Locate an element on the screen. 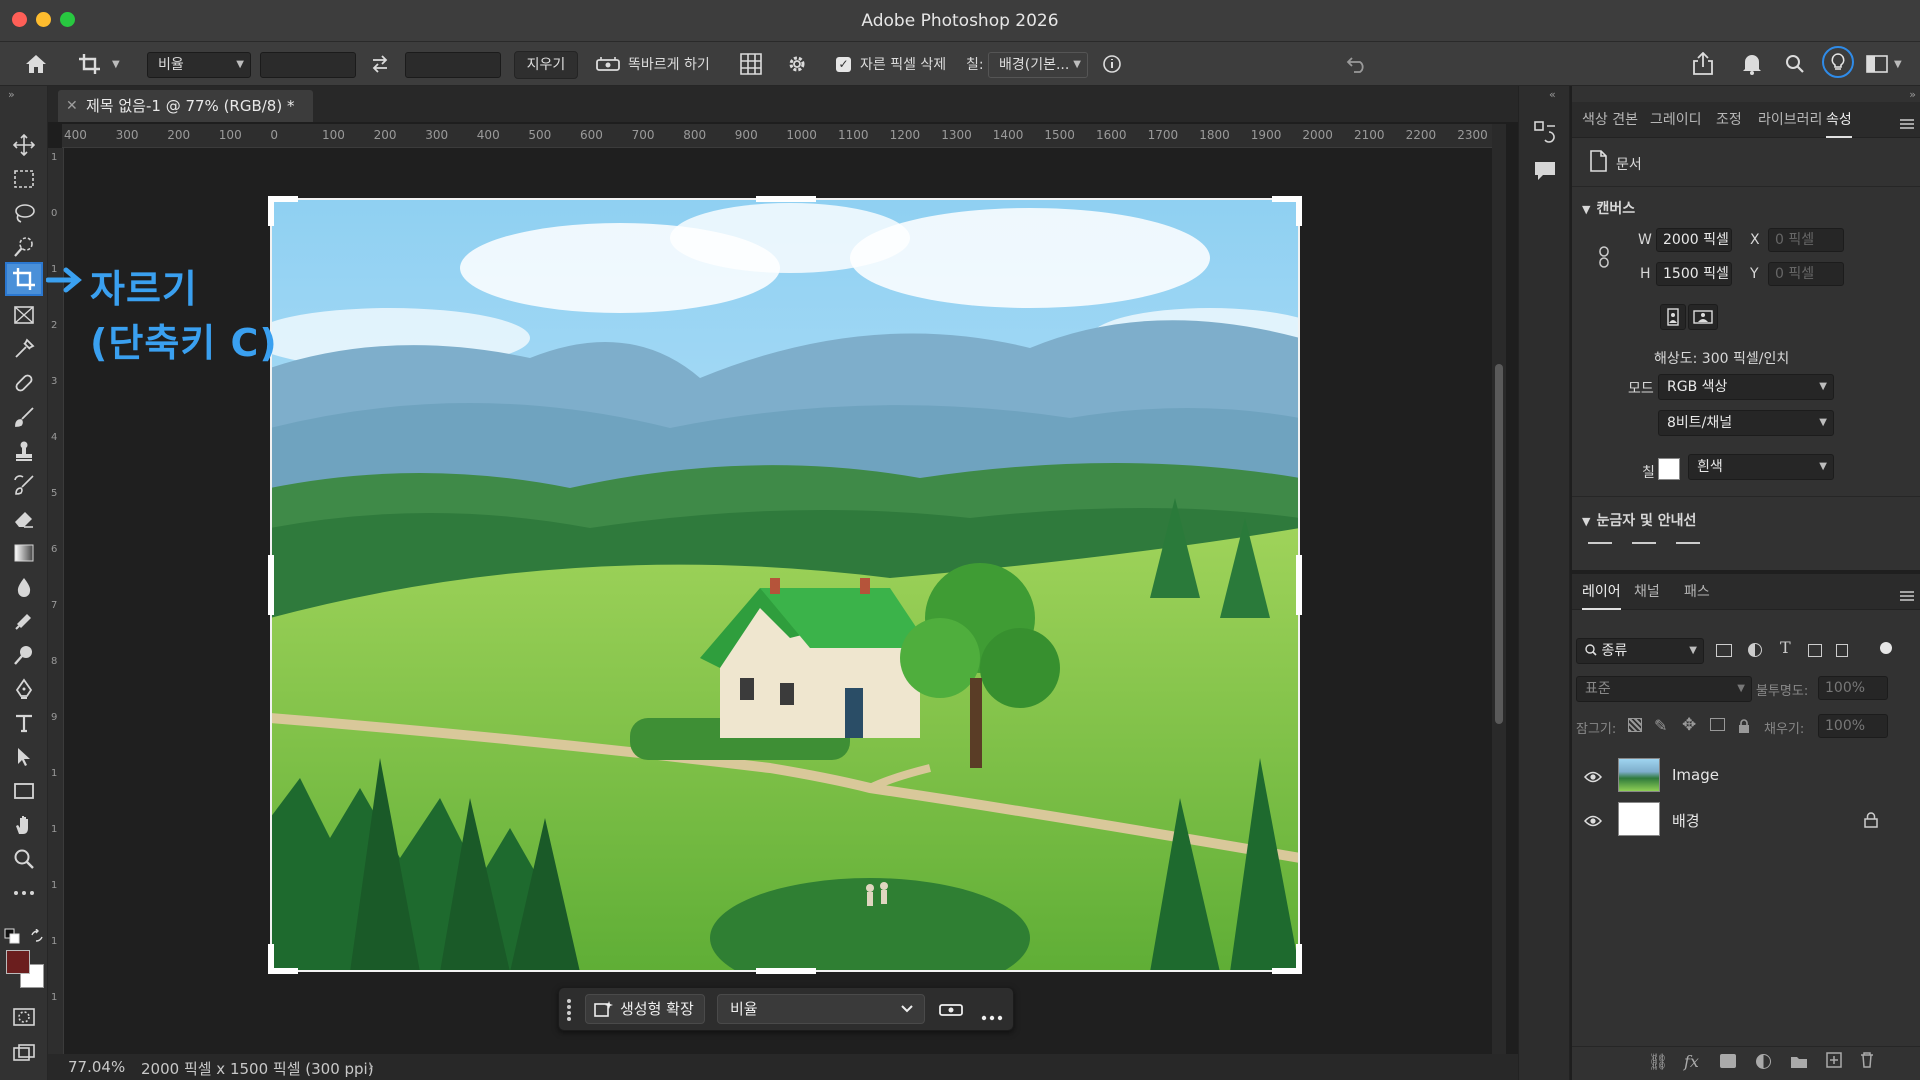 The width and height of the screenshot is (1920, 1080). lock-image-icon: ✎ is located at coordinates (1660, 725).